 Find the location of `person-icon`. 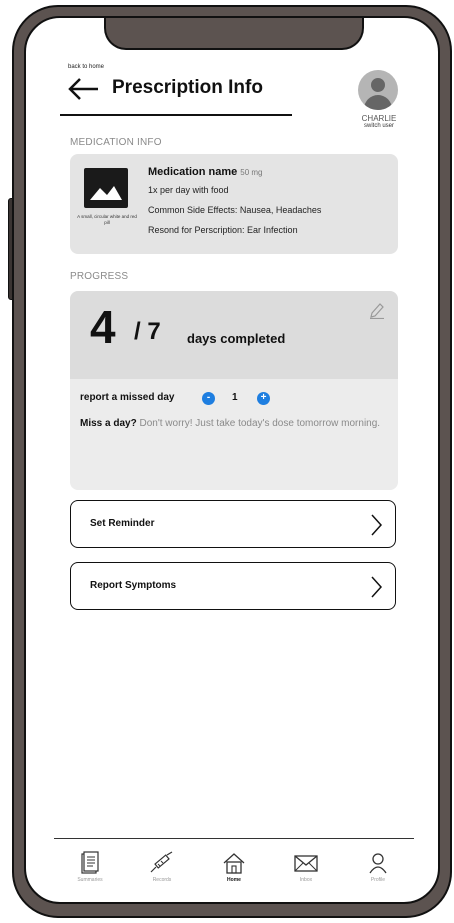

person-icon is located at coordinates (378, 863).